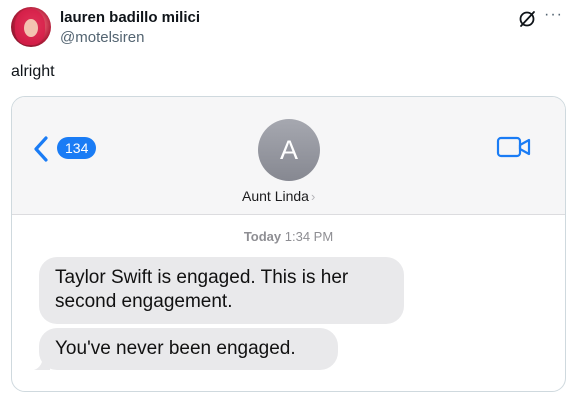  What do you see at coordinates (309, 236) in the screenshot?
I see `timestamp-time: 1:34 PM` at bounding box center [309, 236].